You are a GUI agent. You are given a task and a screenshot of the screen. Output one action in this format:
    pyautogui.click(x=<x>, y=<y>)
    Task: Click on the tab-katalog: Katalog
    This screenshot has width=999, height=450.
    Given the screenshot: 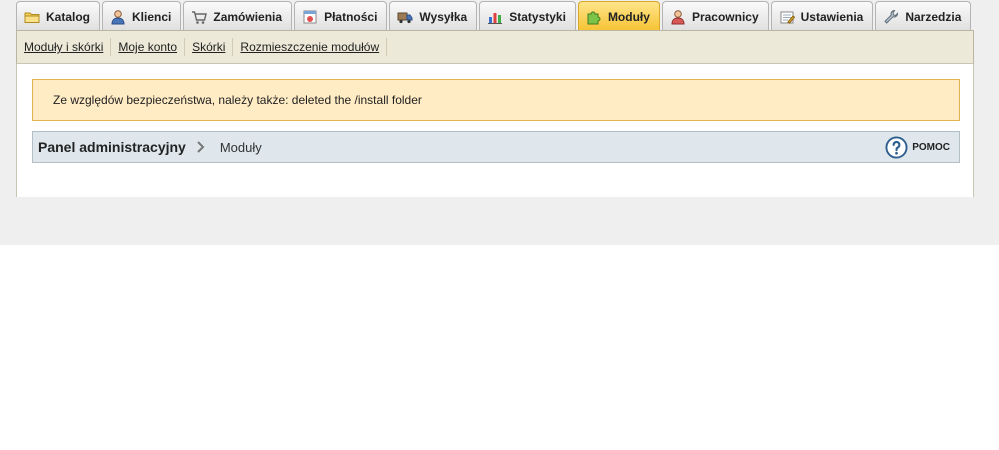 What is the action you would take?
    pyautogui.click(x=58, y=16)
    